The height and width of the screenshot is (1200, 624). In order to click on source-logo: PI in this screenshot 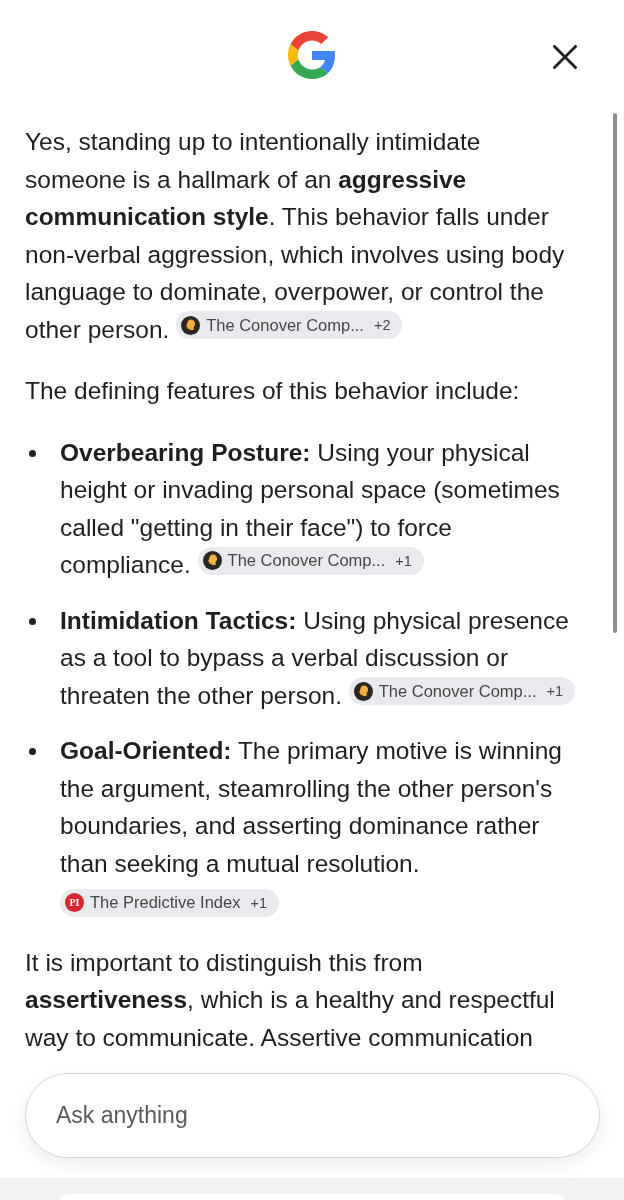, I will do `click(74, 902)`.